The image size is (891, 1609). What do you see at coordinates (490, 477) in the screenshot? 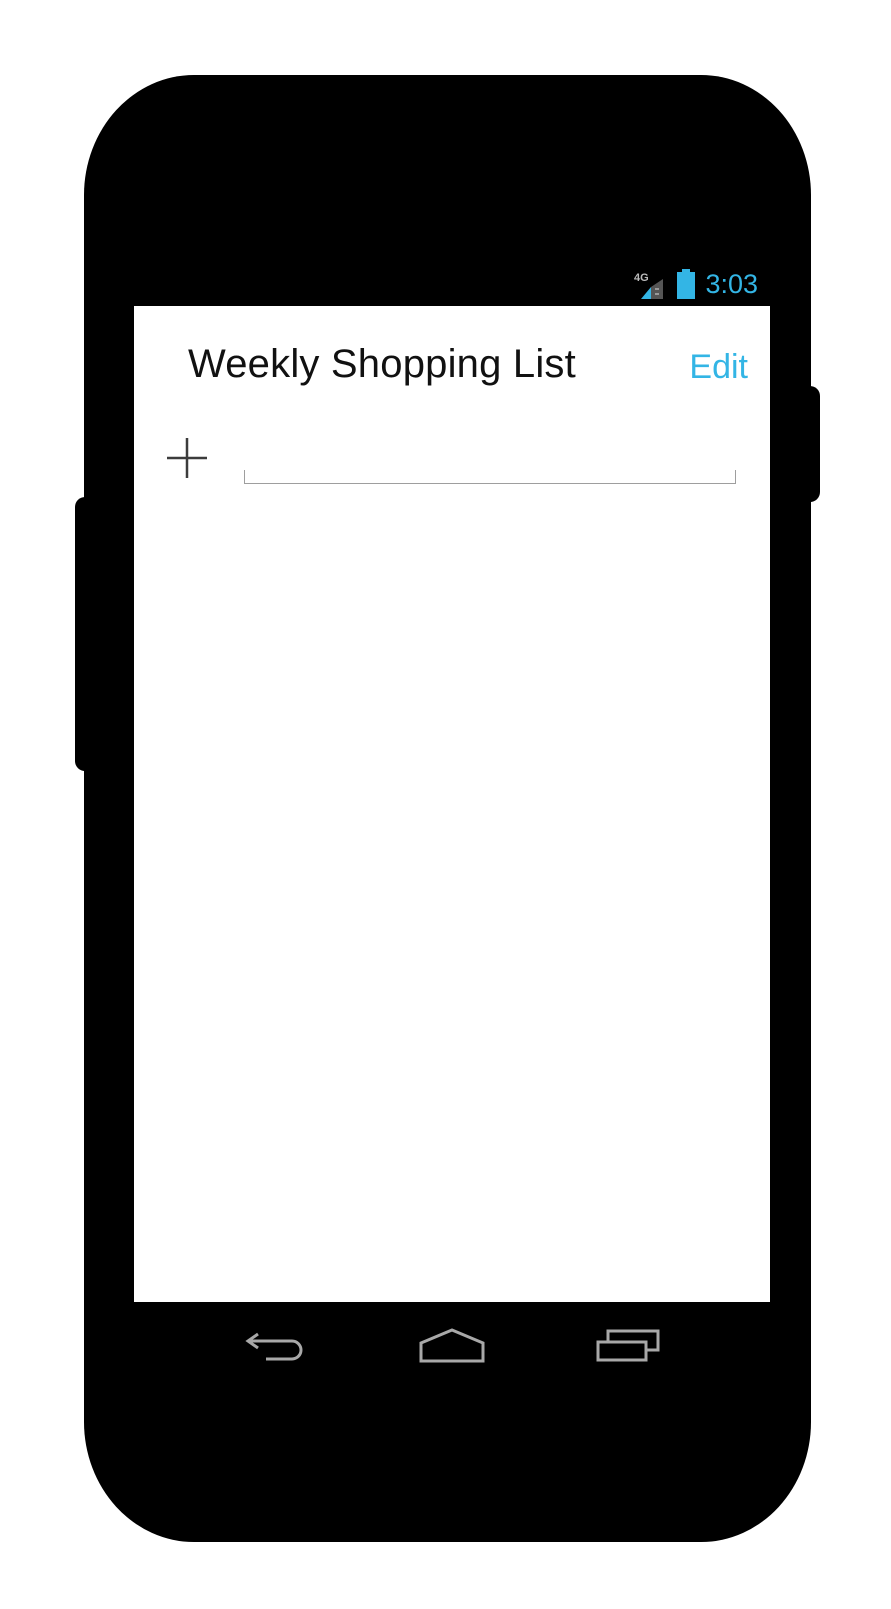
I see `input-underline` at bounding box center [490, 477].